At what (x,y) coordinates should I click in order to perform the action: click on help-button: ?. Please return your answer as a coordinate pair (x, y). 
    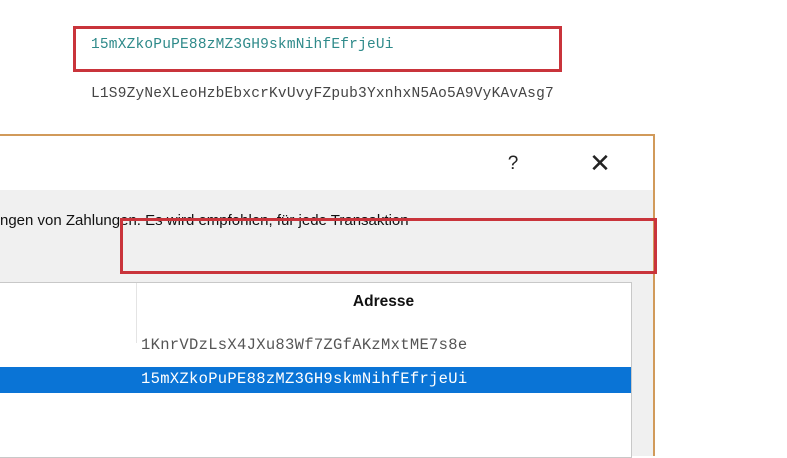
    Looking at the image, I should click on (513, 164).